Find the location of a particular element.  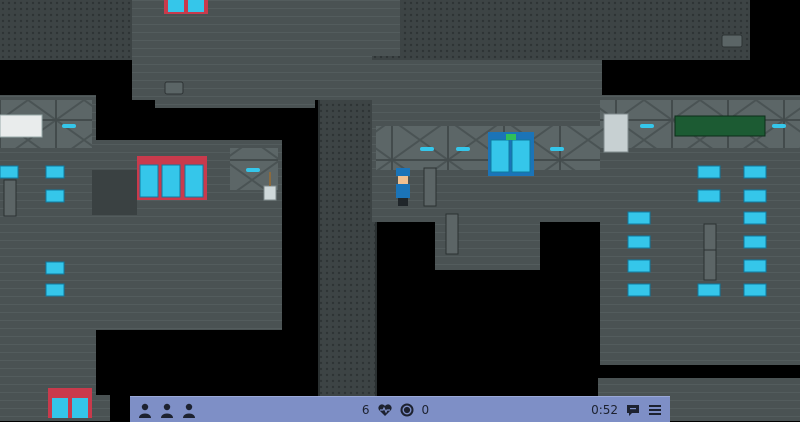

heart-pulse-icon is located at coordinates (385, 410).